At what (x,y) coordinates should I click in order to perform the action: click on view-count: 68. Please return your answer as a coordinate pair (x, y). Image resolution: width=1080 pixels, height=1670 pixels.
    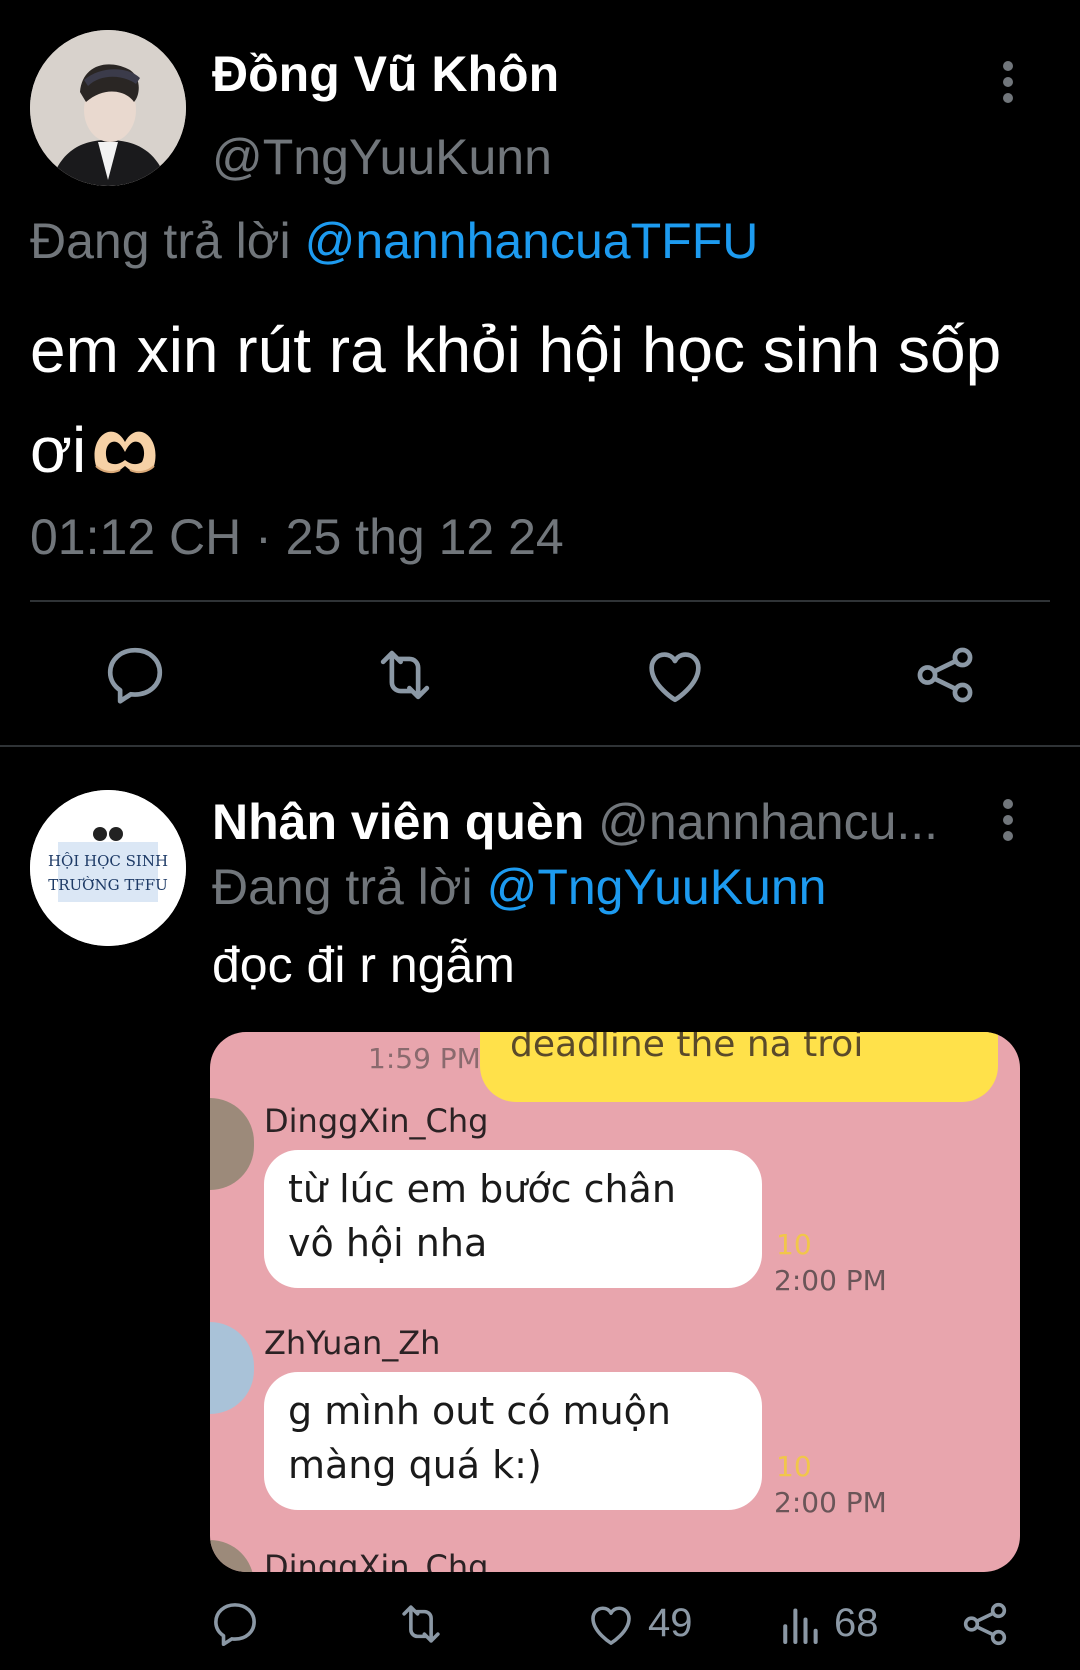
    Looking at the image, I should click on (856, 1623).